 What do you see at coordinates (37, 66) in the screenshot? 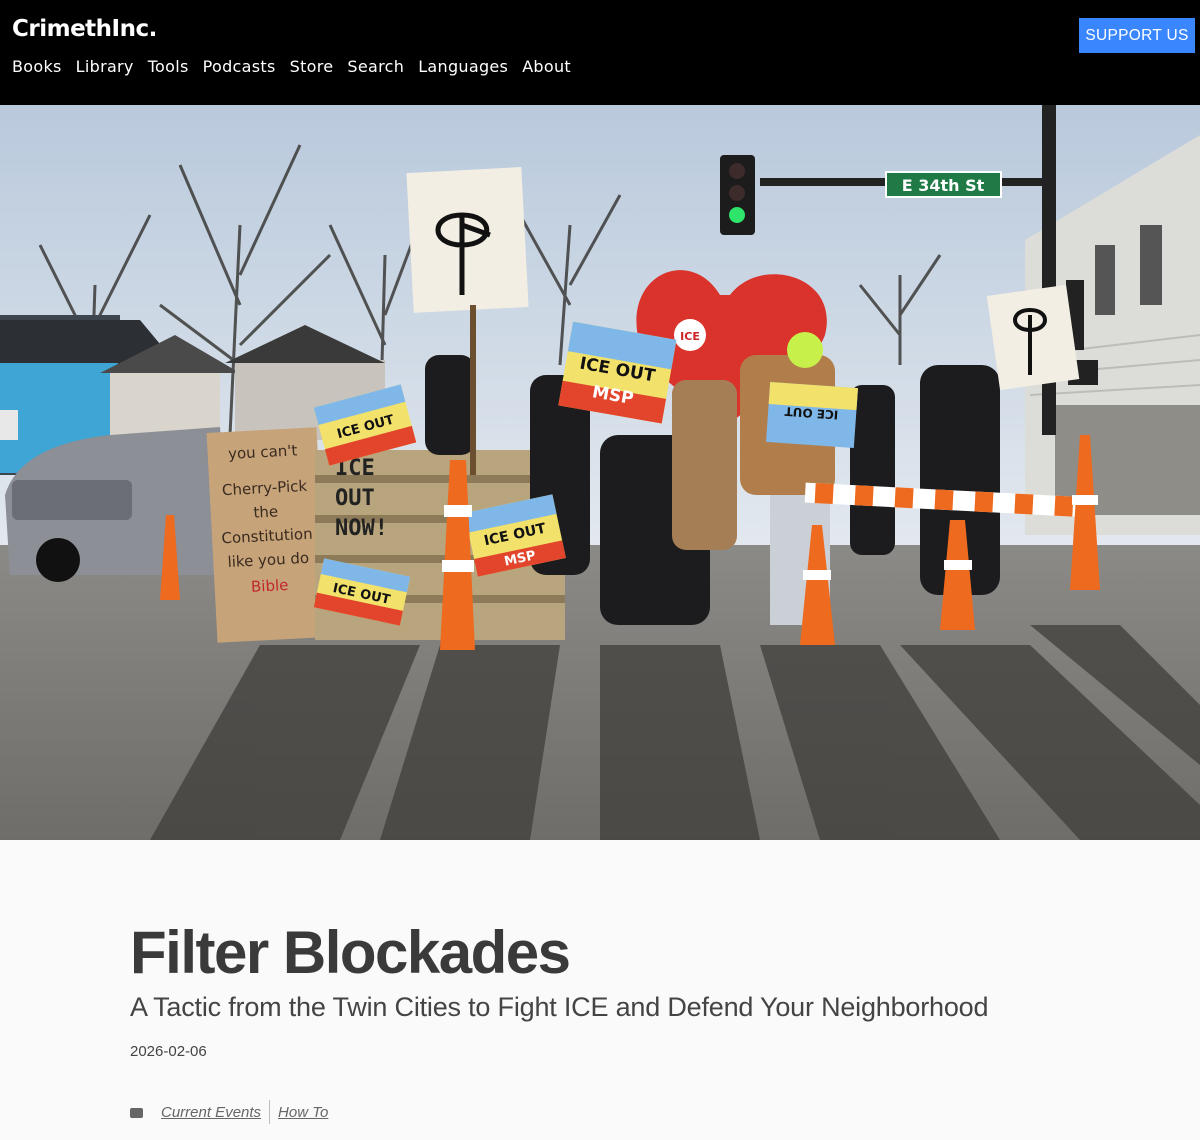
I see `nav-books: Books` at bounding box center [37, 66].